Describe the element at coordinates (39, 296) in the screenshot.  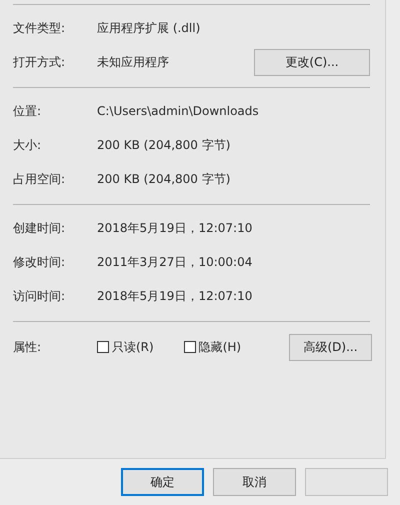
I see `field-label: 访问时间:` at that location.